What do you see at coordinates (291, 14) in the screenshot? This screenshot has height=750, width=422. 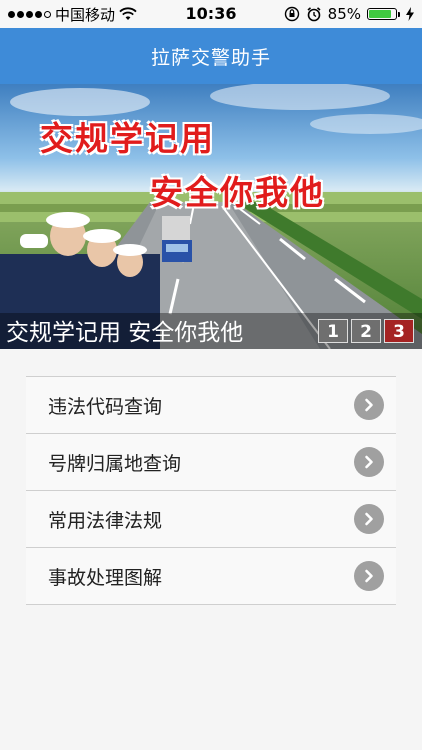 I see `rotation-lock-icon` at bounding box center [291, 14].